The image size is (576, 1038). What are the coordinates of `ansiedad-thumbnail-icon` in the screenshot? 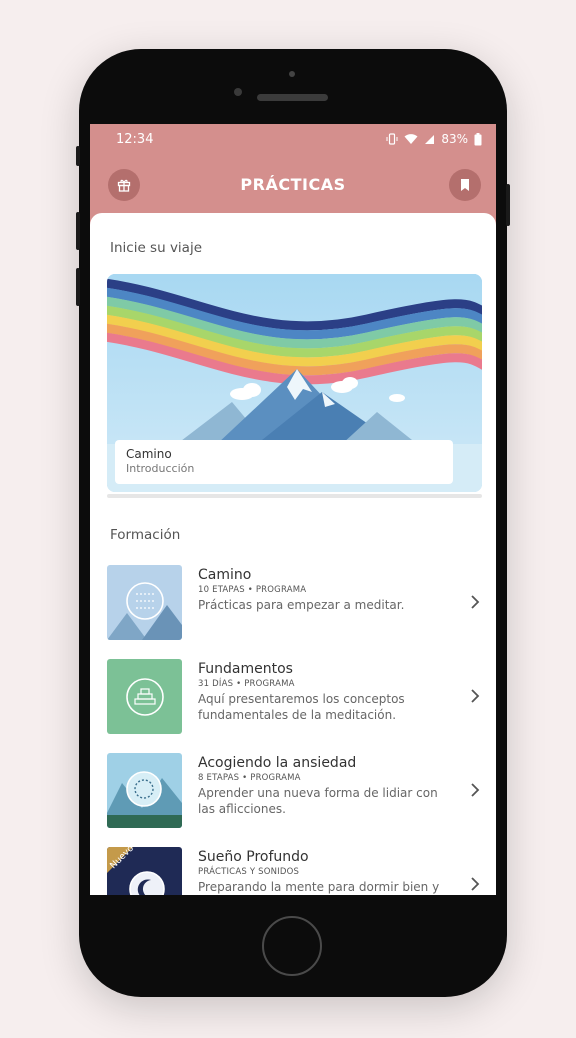 It's located at (144, 790).